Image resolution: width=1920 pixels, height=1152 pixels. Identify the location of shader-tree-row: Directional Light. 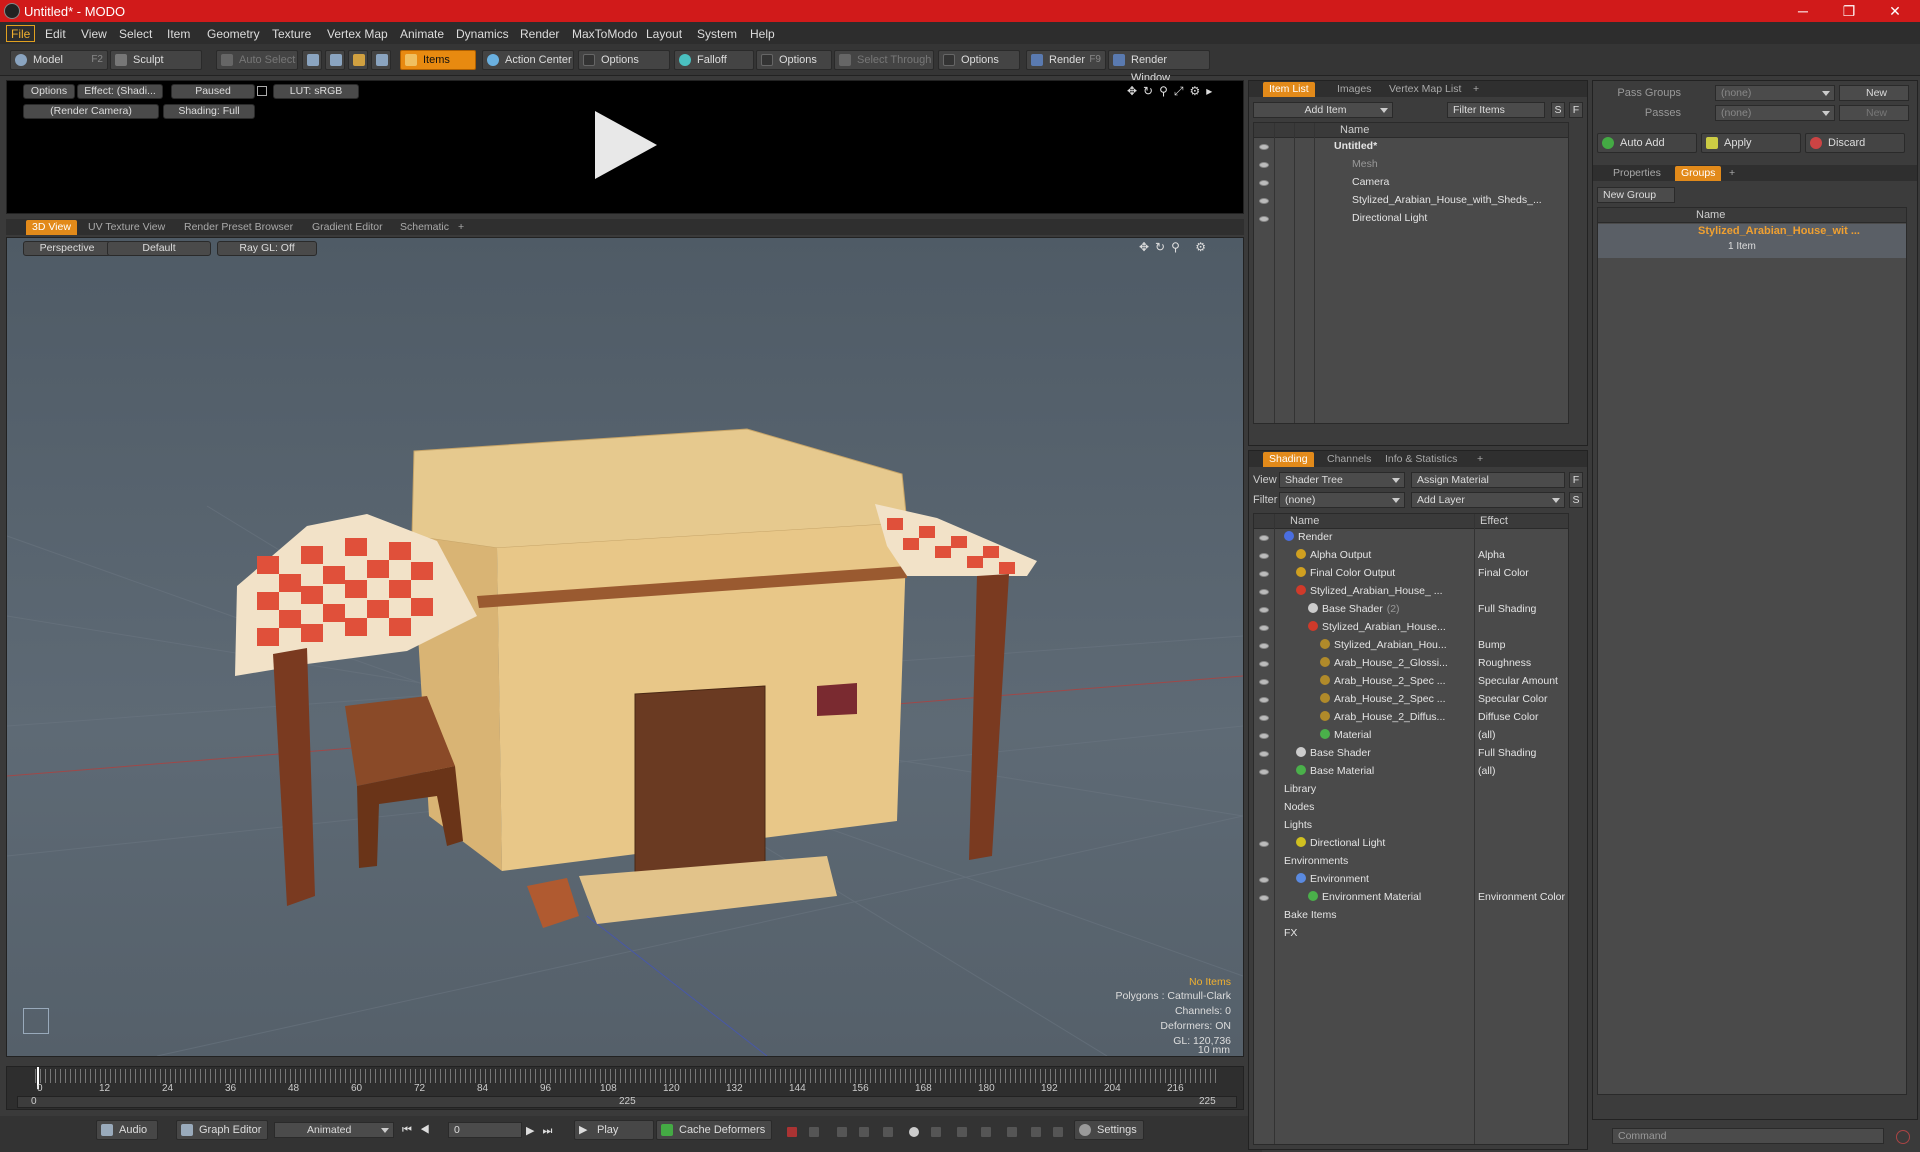
(1384, 843).